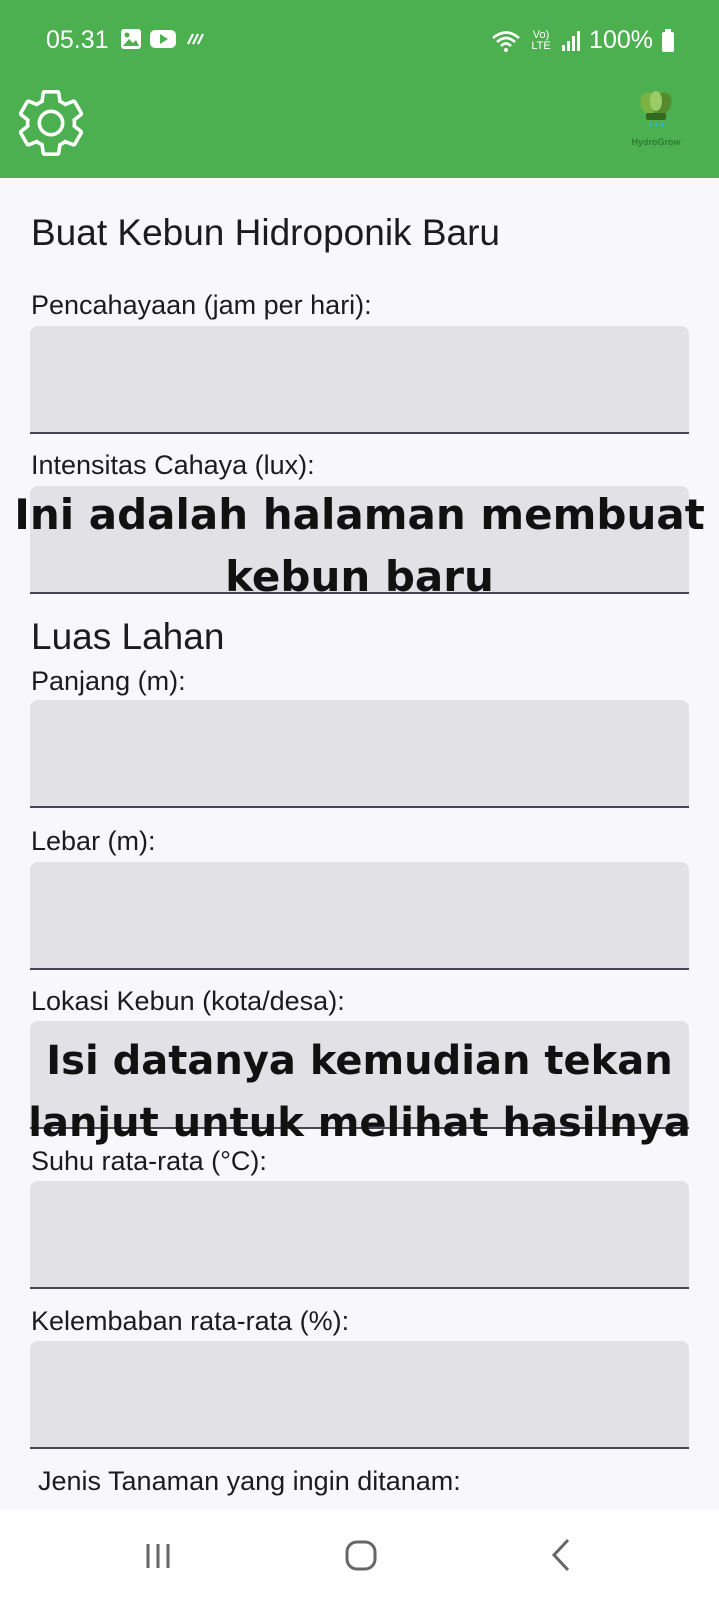  Describe the element at coordinates (188, 1001) in the screenshot. I see `location-label: Lokasi Kebun (kota/desa):` at that location.